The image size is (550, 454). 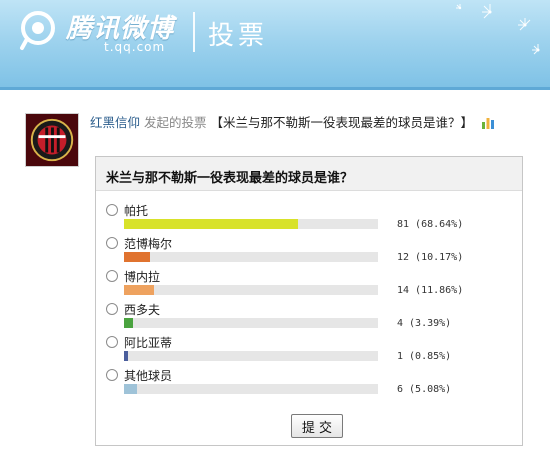 What do you see at coordinates (430, 290) in the screenshot?
I see `option-result: 14 (11.86%)` at bounding box center [430, 290].